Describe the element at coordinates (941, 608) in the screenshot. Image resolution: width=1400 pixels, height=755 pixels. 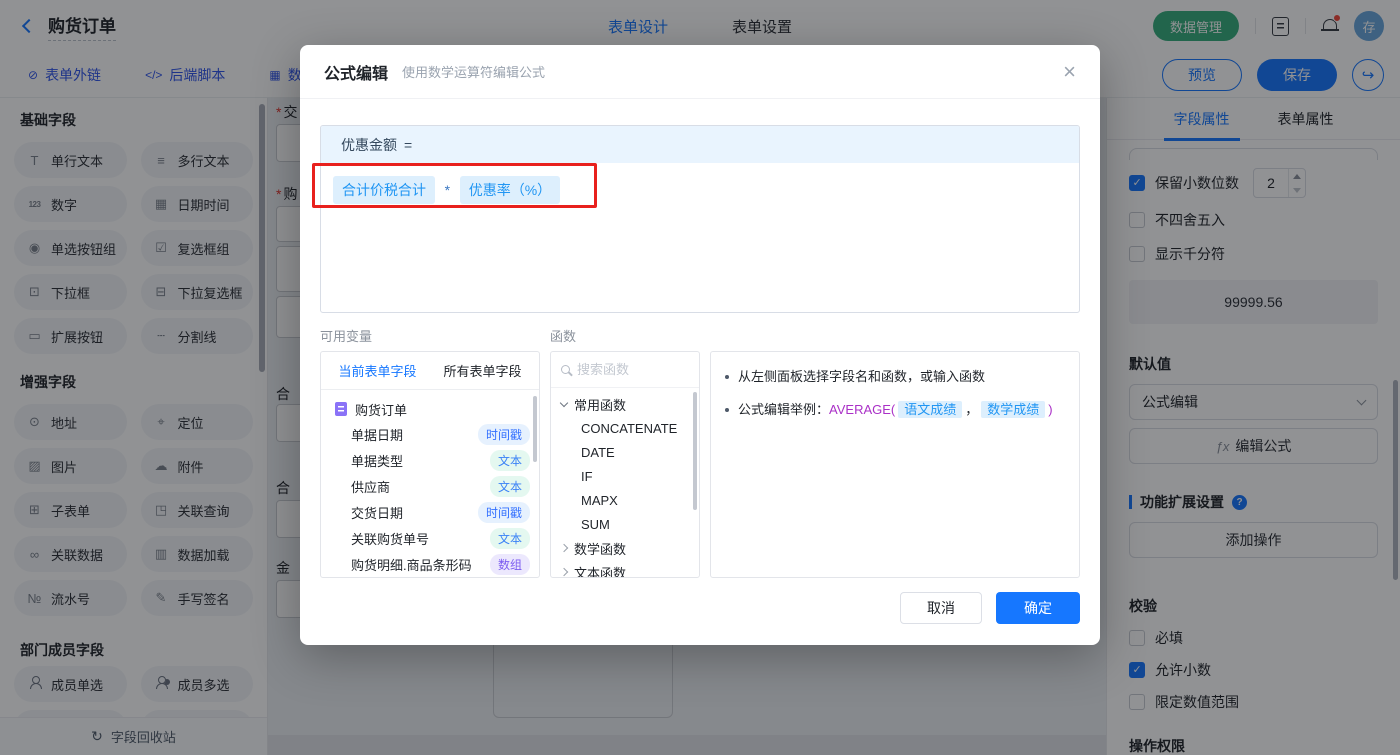
I see `cancel-button: 取消` at that location.